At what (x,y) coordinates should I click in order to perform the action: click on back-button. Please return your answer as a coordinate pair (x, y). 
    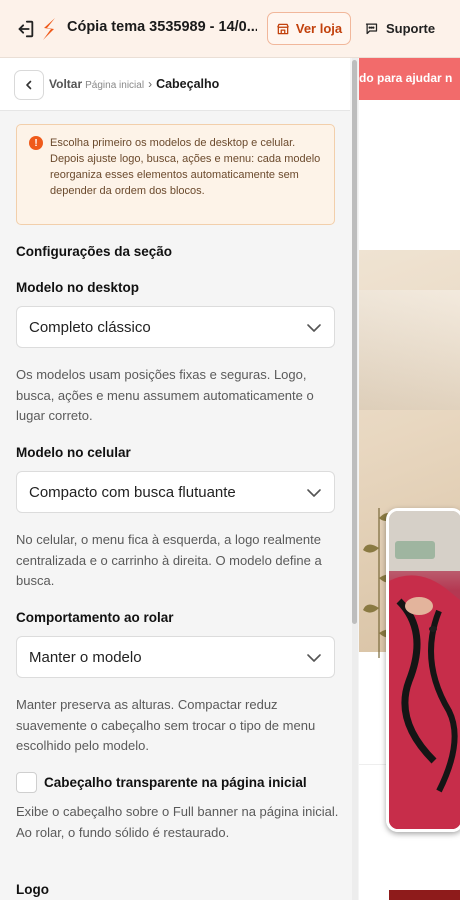
    Looking at the image, I should click on (29, 85).